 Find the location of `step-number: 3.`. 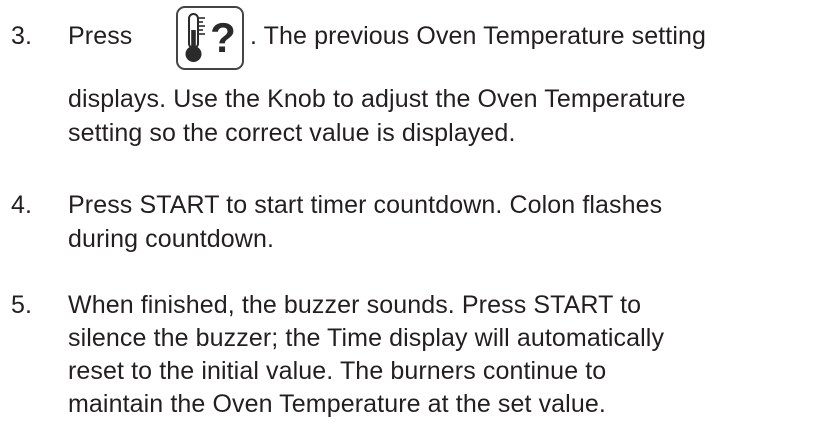

step-number: 3. is located at coordinates (22, 36).